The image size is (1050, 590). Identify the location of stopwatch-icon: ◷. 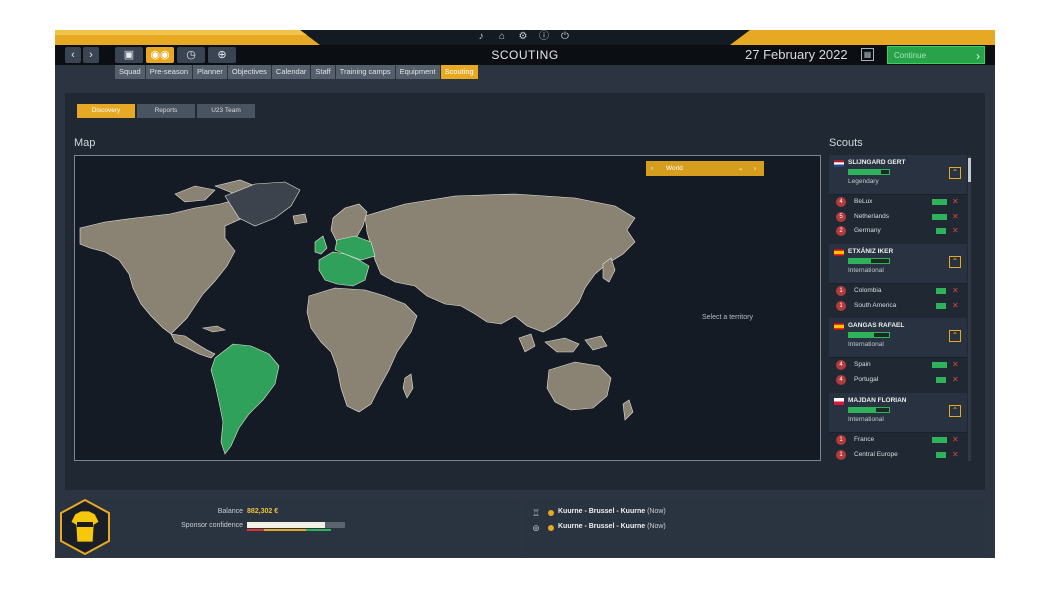
(191, 55).